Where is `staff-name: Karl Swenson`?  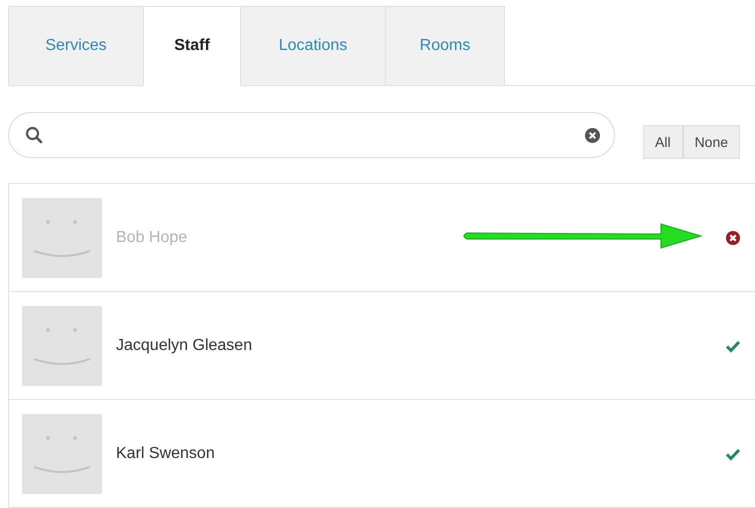
staff-name: Karl Swenson is located at coordinates (166, 453).